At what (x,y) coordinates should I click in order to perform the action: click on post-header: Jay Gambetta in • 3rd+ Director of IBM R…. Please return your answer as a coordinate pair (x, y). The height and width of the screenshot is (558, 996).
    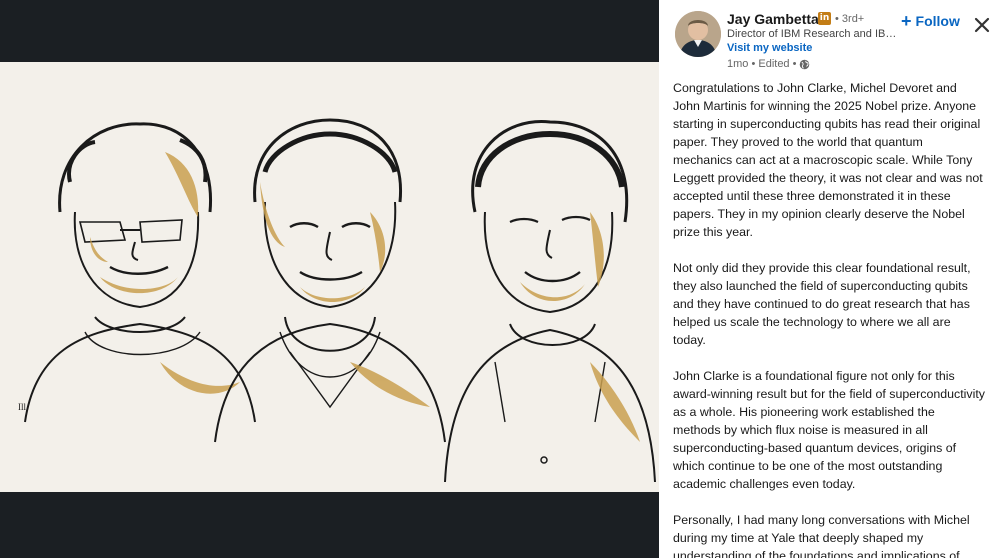
    Looking at the image, I should click on (827, 39).